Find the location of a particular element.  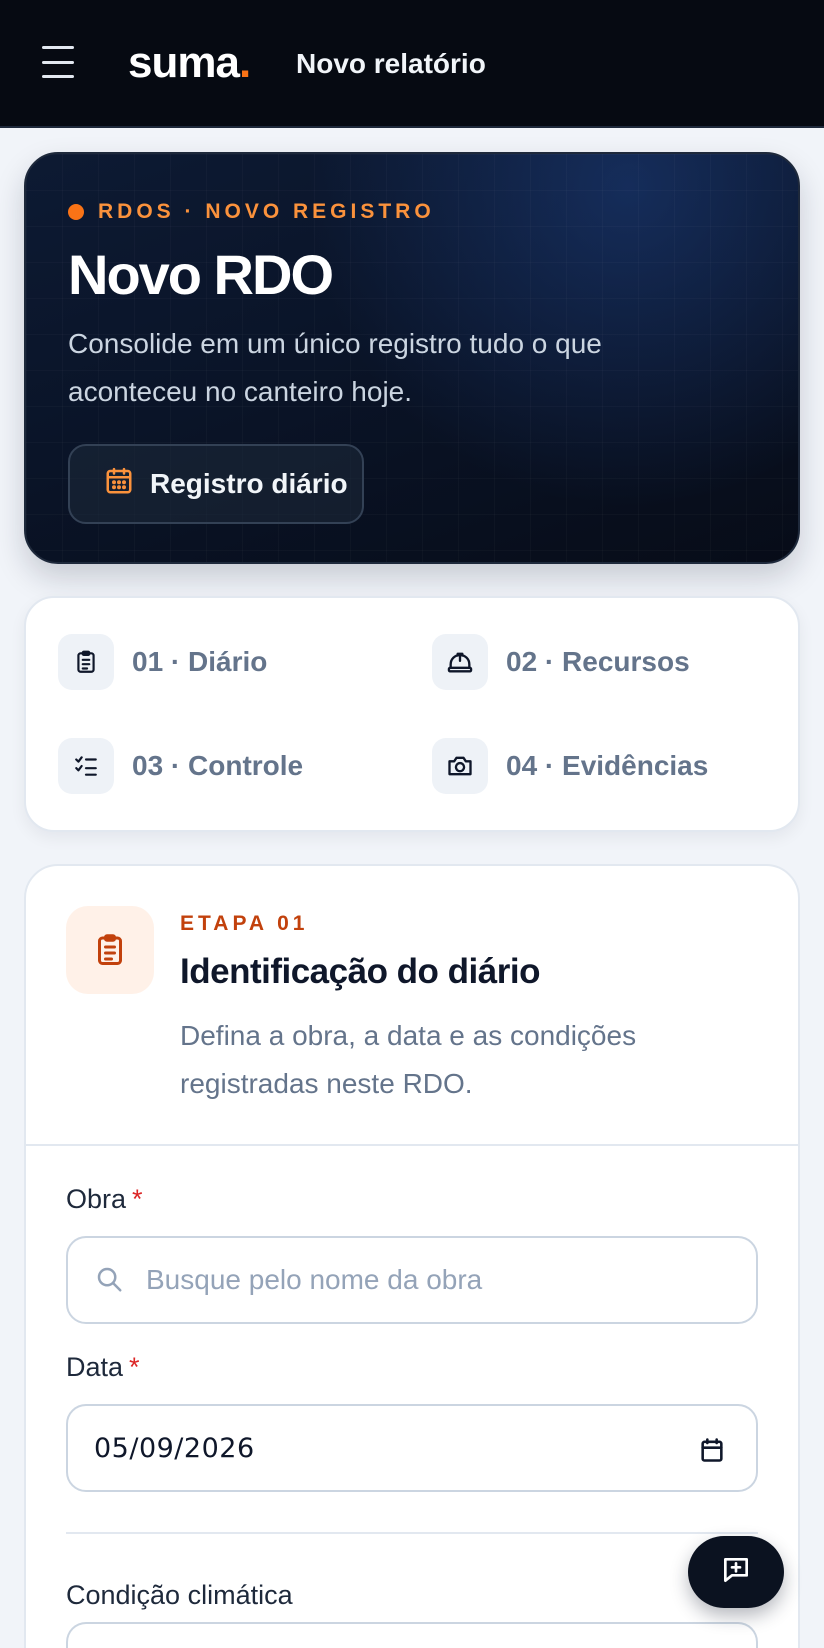

hamburger-menu-icon is located at coordinates (60, 62).